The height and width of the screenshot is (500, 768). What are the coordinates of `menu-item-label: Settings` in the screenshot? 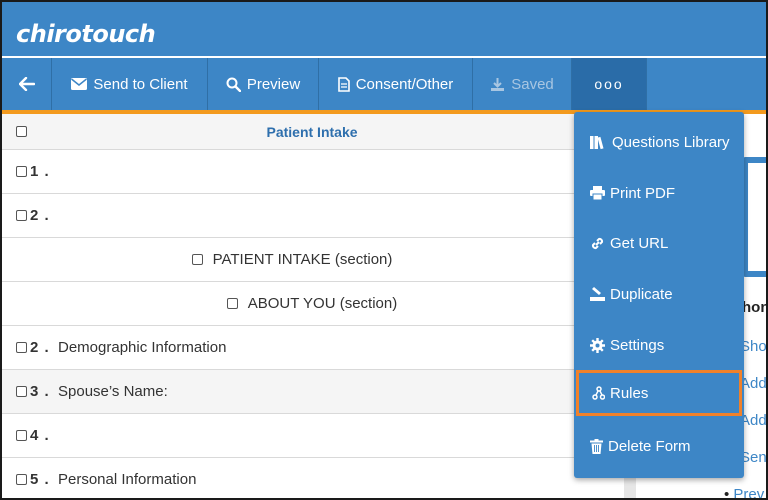 It's located at (637, 345).